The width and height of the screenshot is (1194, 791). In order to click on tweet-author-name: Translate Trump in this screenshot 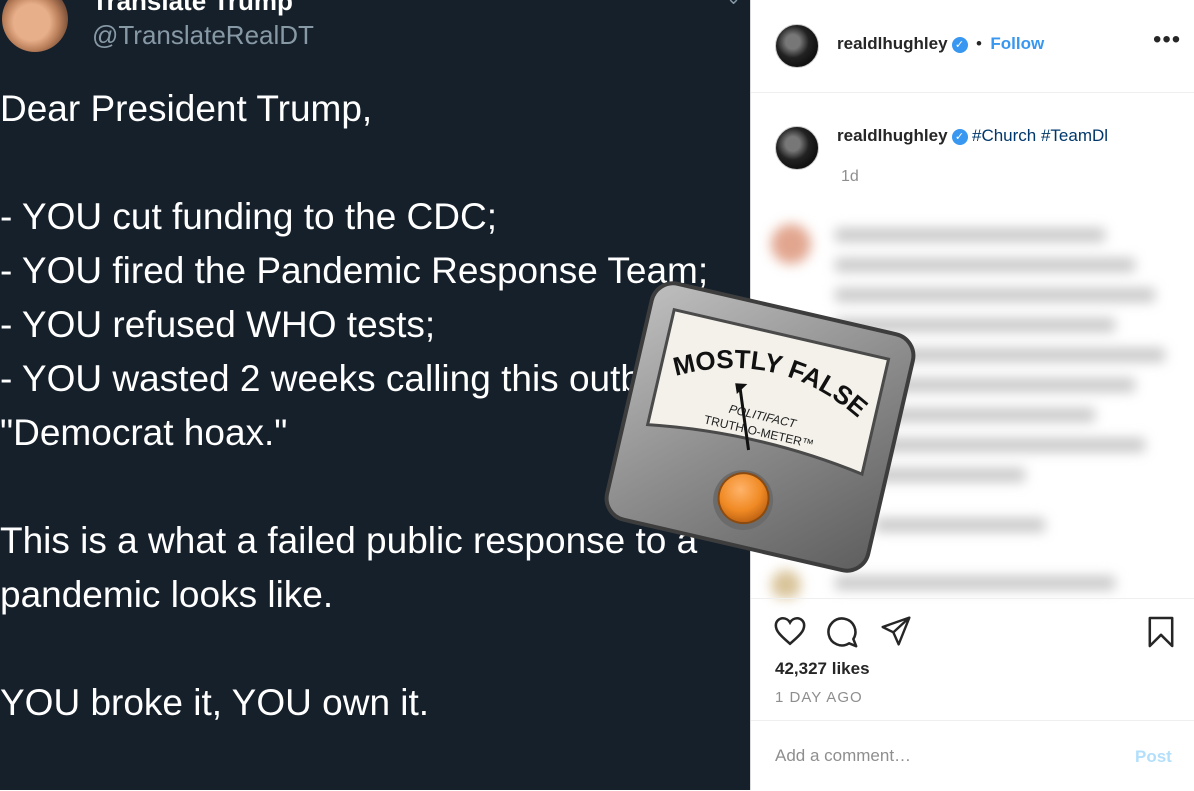, I will do `click(192, 8)`.